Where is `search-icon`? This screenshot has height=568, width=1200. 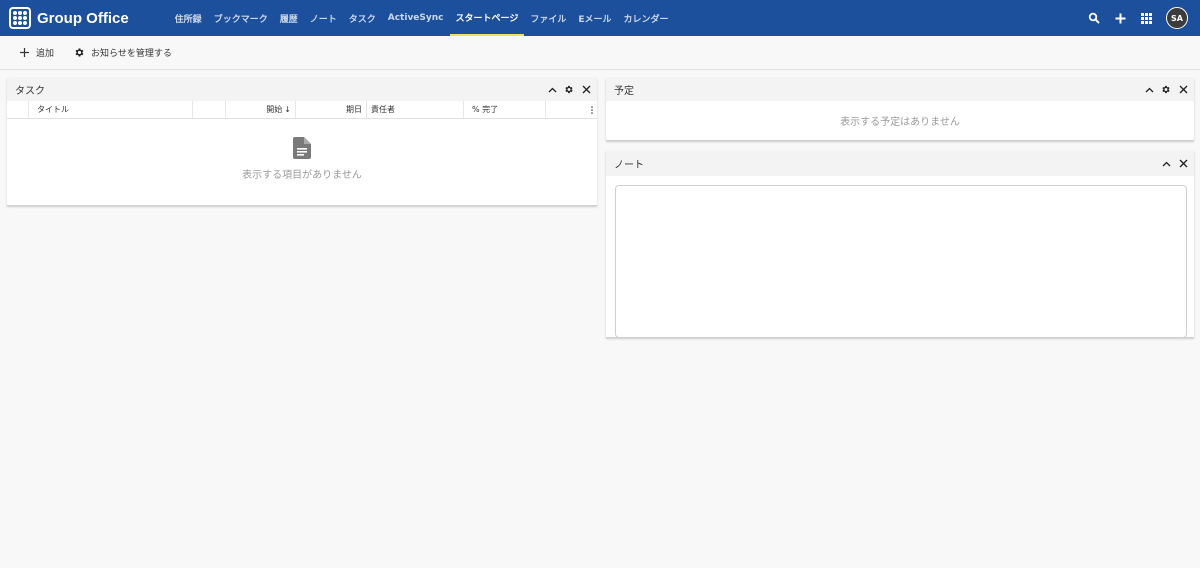
search-icon is located at coordinates (1094, 18).